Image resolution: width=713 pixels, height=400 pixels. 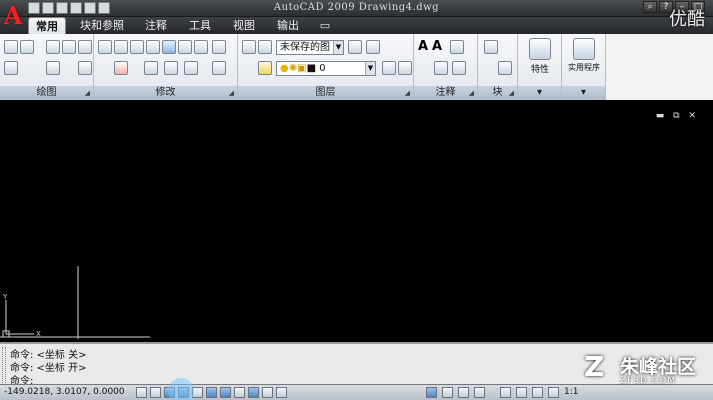 What do you see at coordinates (540, 49) in the screenshot?
I see `properties-icon` at bounding box center [540, 49].